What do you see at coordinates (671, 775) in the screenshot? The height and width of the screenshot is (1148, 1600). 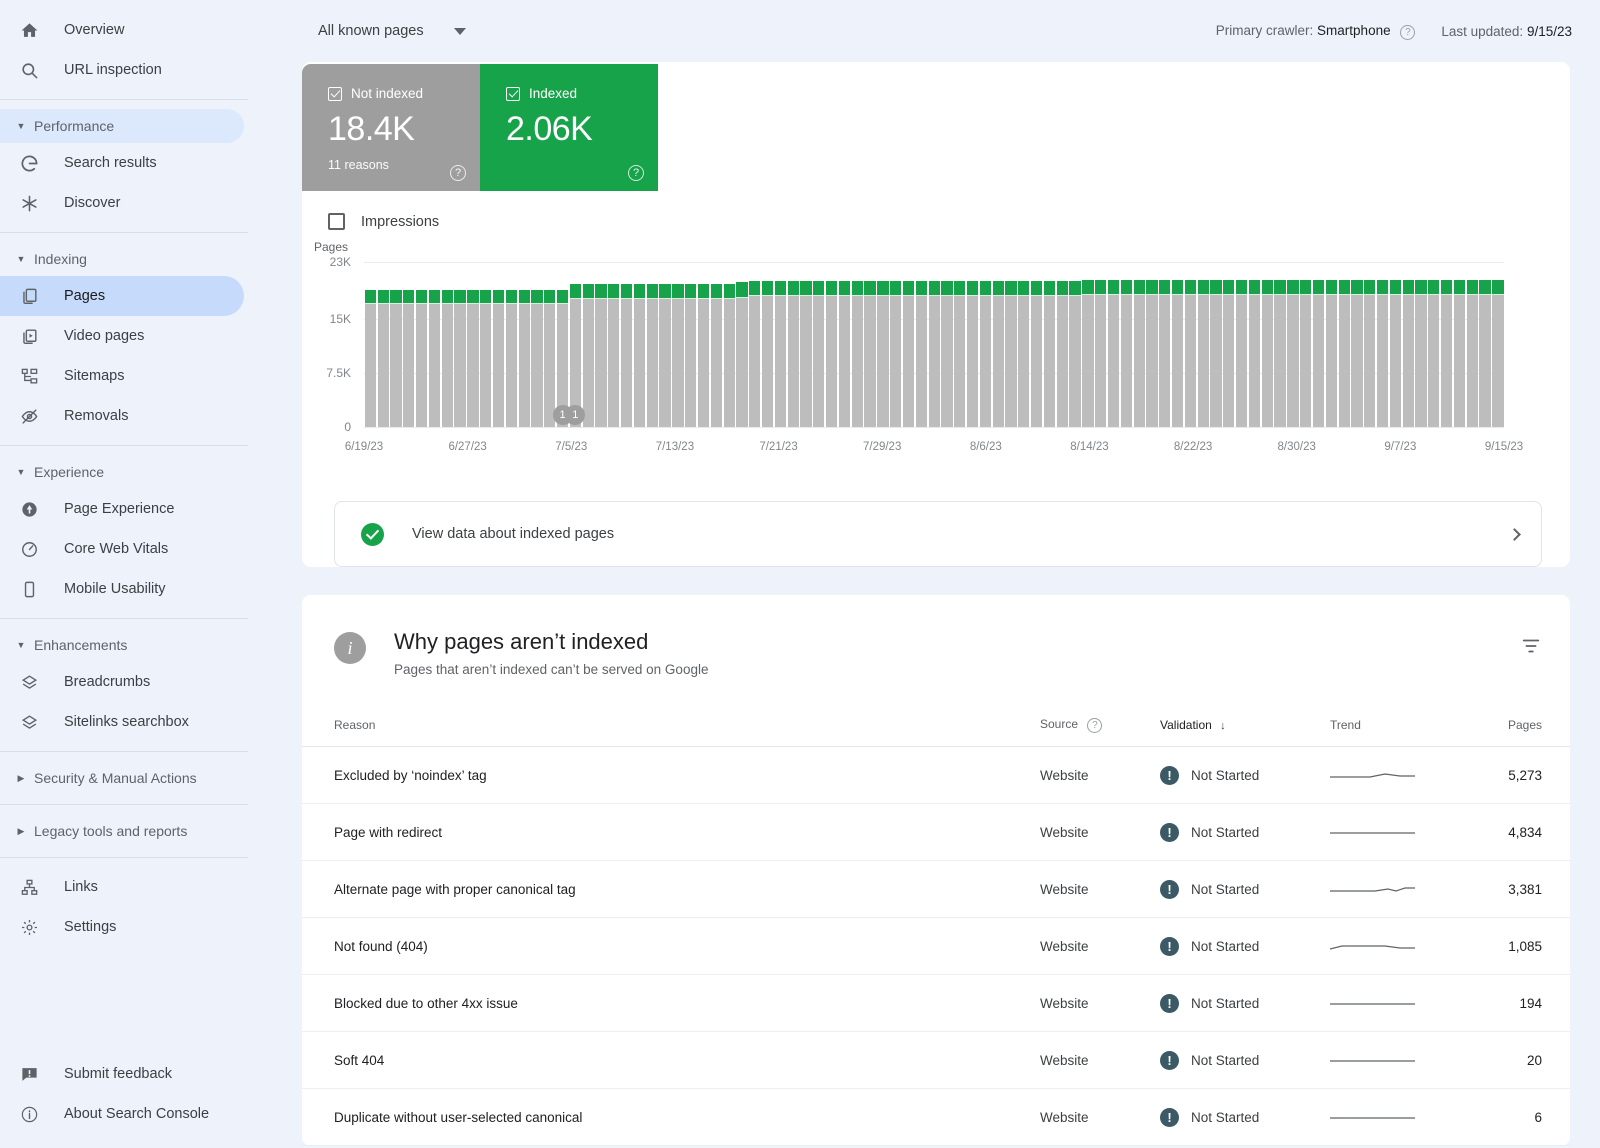 I see `cell-reason: Excluded by ‘noindex’ tag` at bounding box center [671, 775].